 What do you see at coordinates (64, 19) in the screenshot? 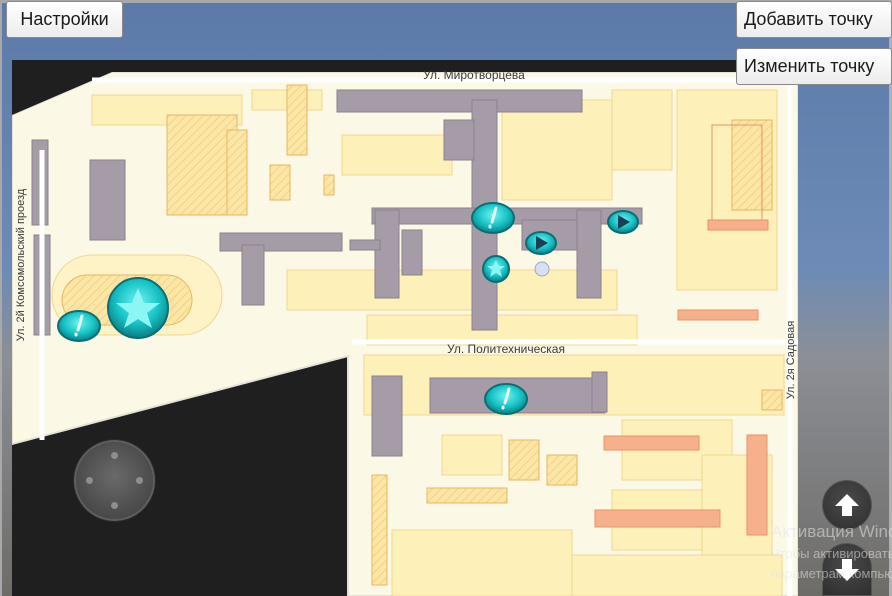
I see `settings-button: Настройки` at bounding box center [64, 19].